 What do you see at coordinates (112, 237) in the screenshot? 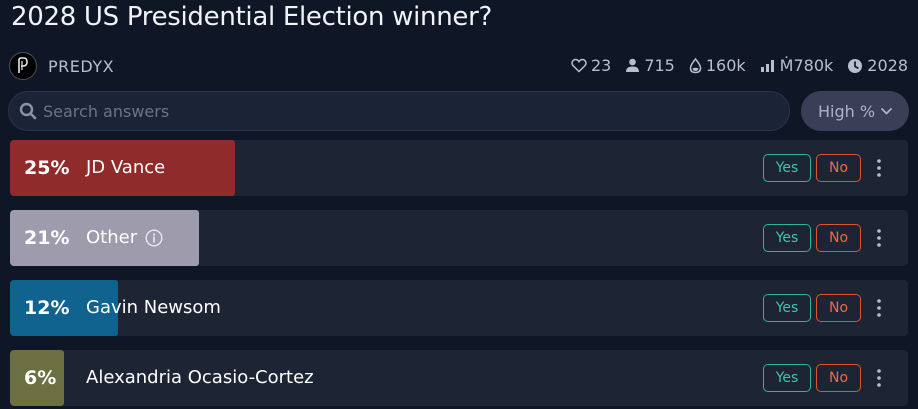
I see `answer-text: Other` at bounding box center [112, 237].